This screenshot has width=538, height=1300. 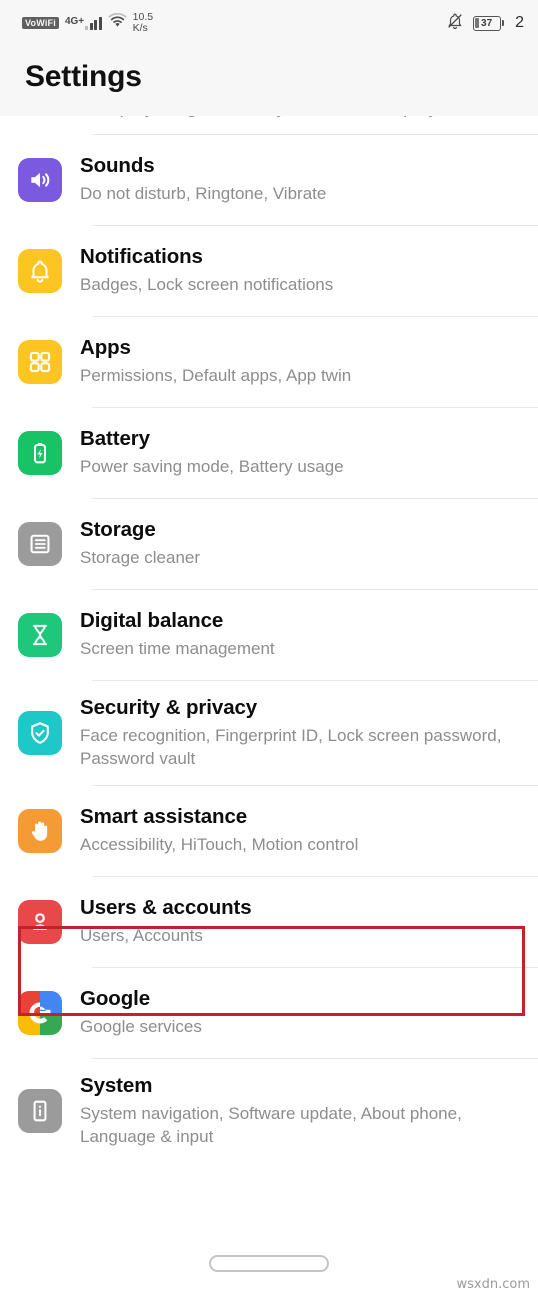 I want to click on settings-row-subtitle: Storage cleaner, so click(x=140, y=558).